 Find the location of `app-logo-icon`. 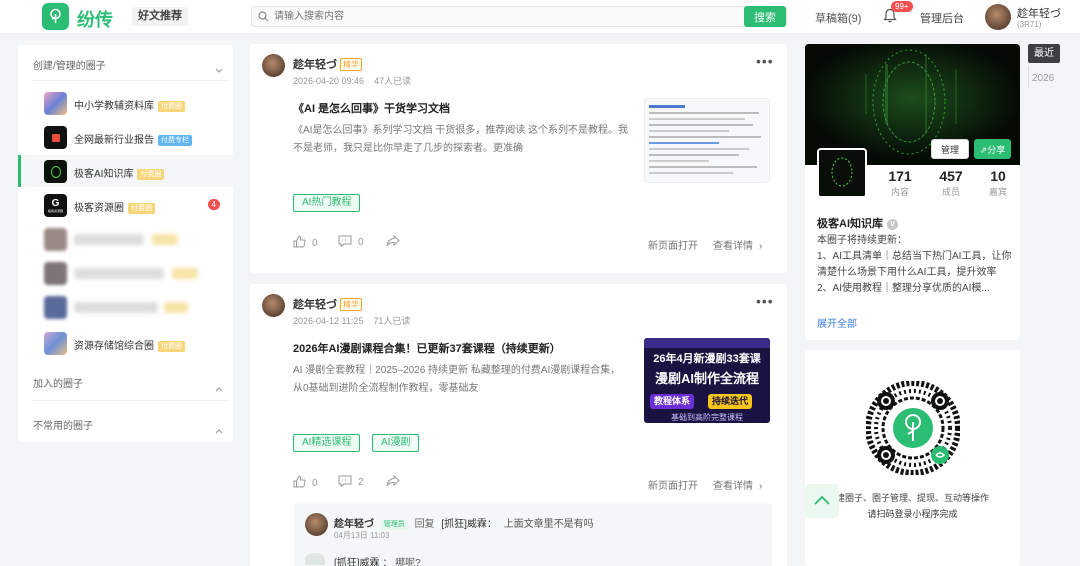

app-logo-icon is located at coordinates (55, 16).